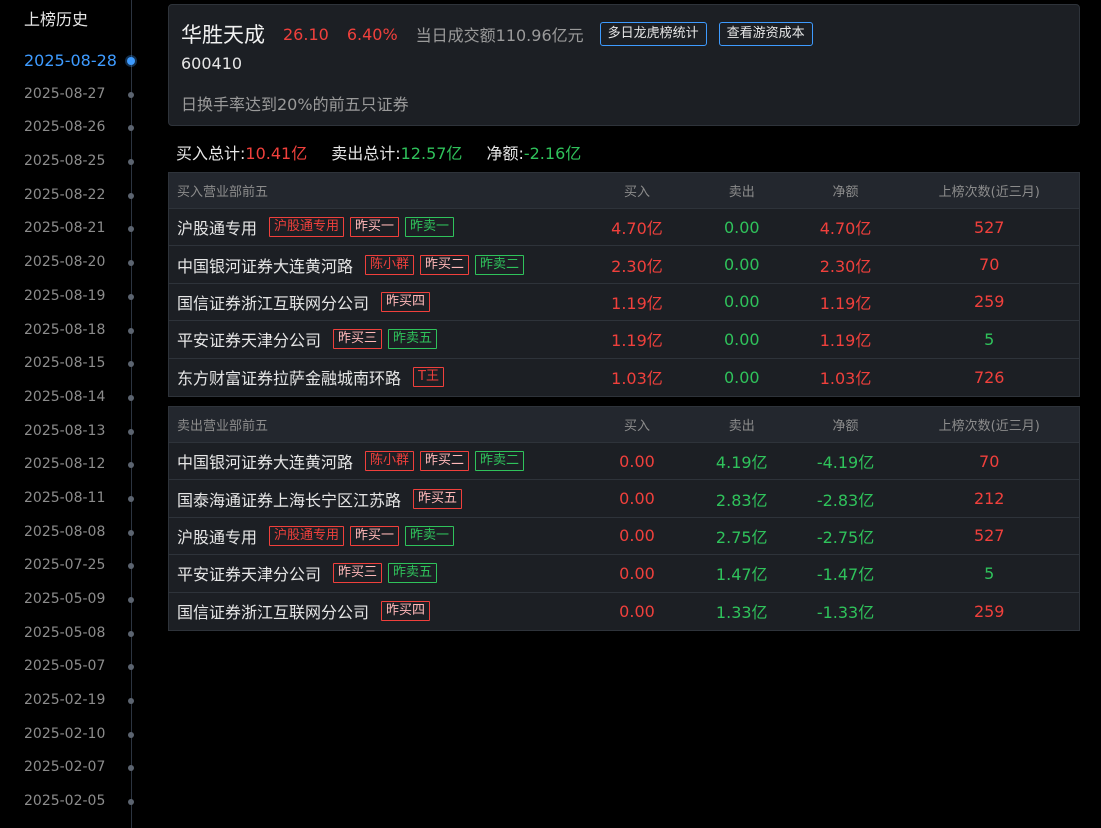 This screenshot has width=1101, height=828. I want to click on history-date-item: 2025-08-13, so click(73, 432).